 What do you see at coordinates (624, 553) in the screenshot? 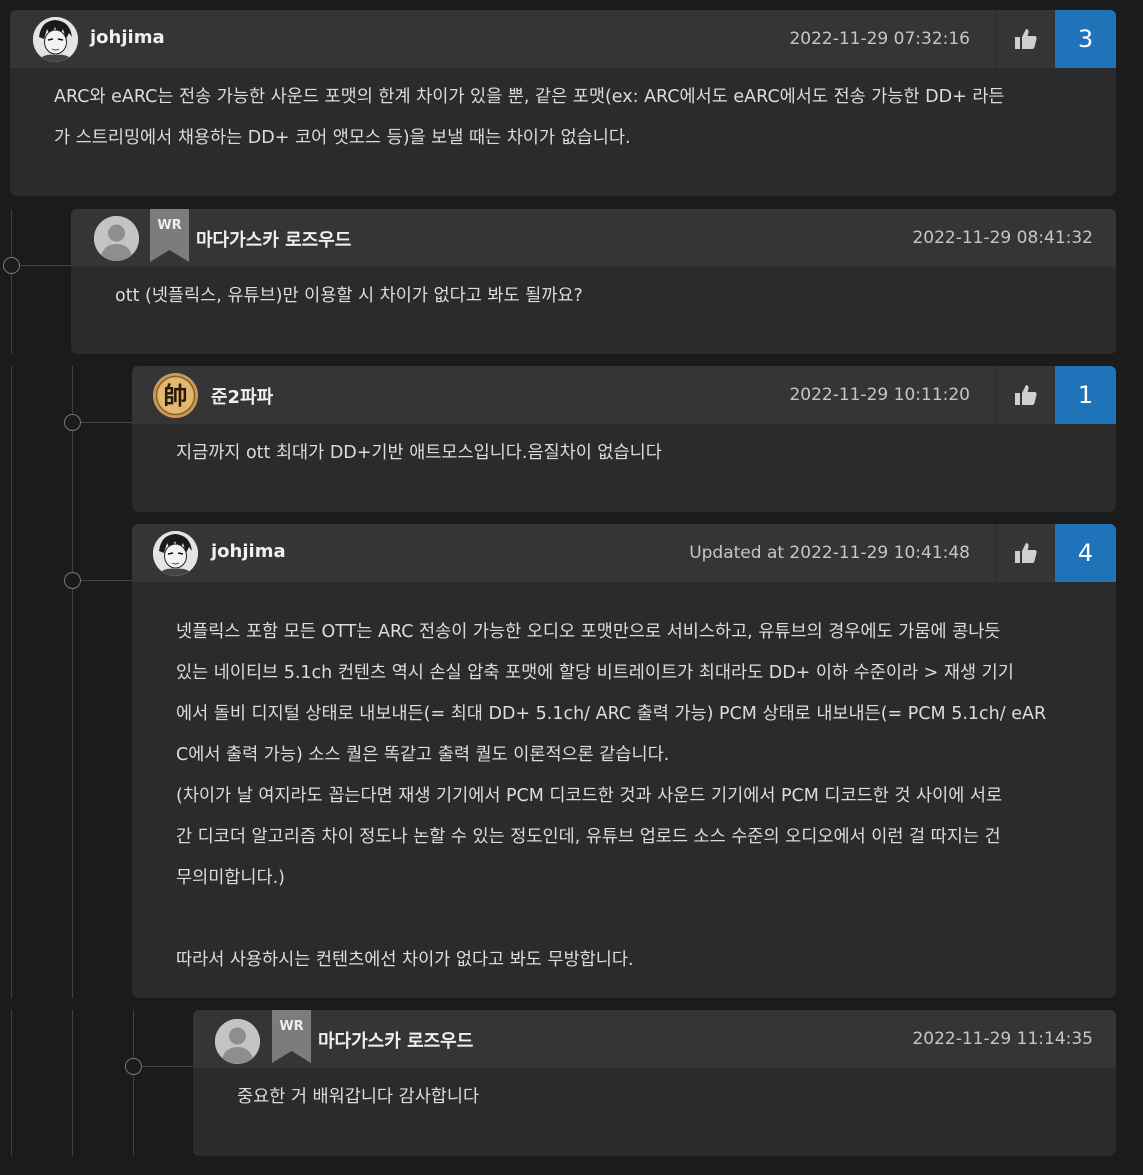
I see `comment-header: johjima Updated at 2022-11-29 10:41:48 4` at bounding box center [624, 553].